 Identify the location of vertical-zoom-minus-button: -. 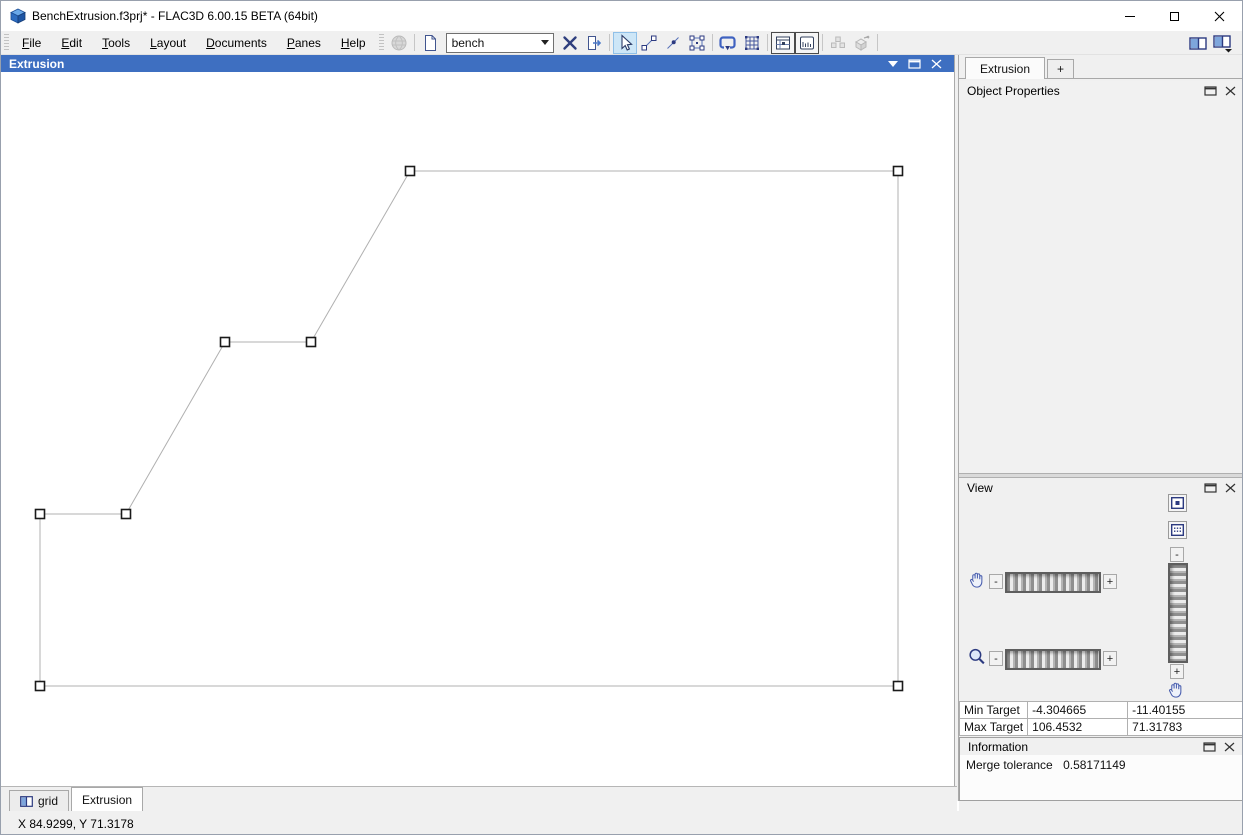
(1177, 554).